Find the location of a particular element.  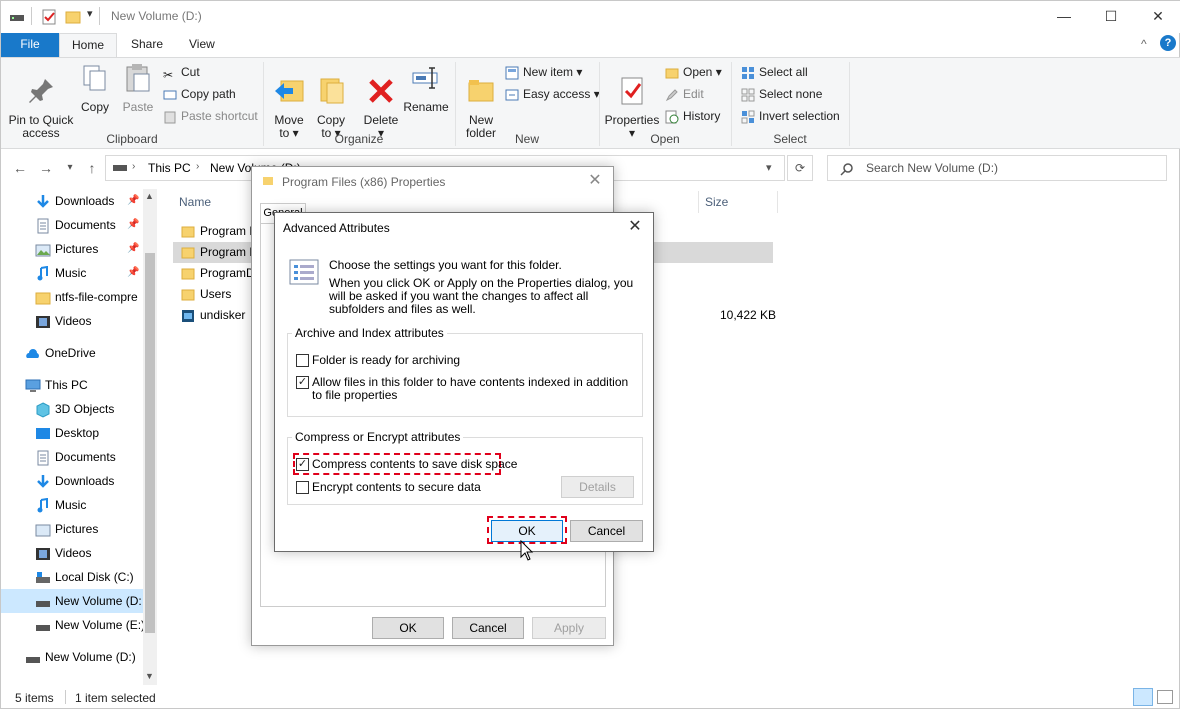

nav-item-videos: Videos is located at coordinates (63, 321).